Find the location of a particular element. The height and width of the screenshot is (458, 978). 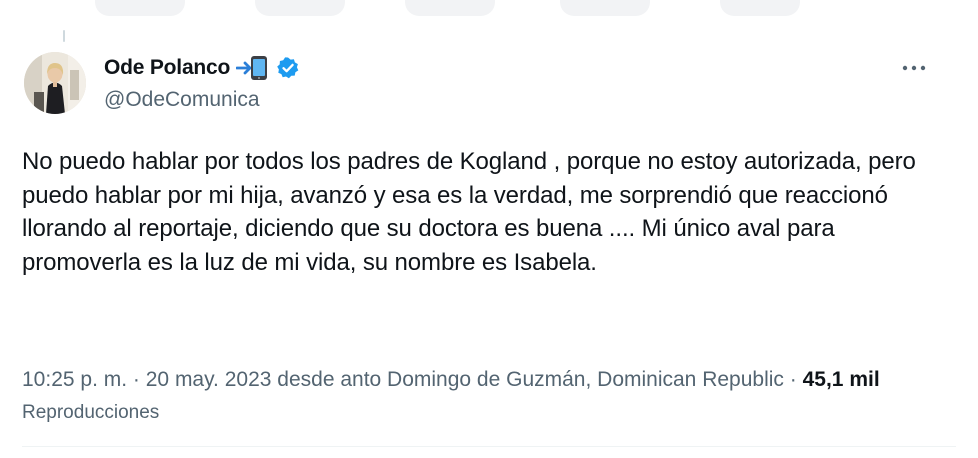

avatar-photo is located at coordinates (55, 83).